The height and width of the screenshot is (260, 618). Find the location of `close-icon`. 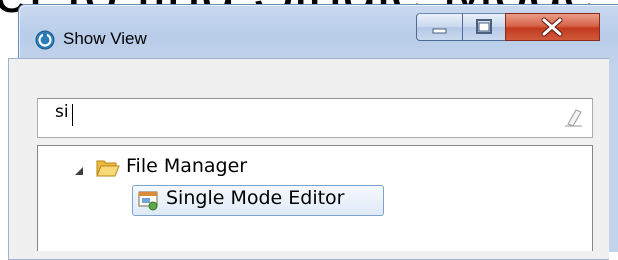

close-icon is located at coordinates (552, 27).